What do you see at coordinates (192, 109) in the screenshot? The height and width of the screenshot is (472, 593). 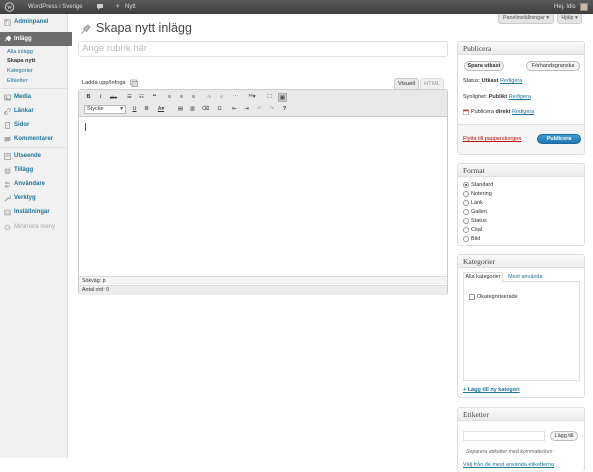 I see `paste-word-icon: ▥` at bounding box center [192, 109].